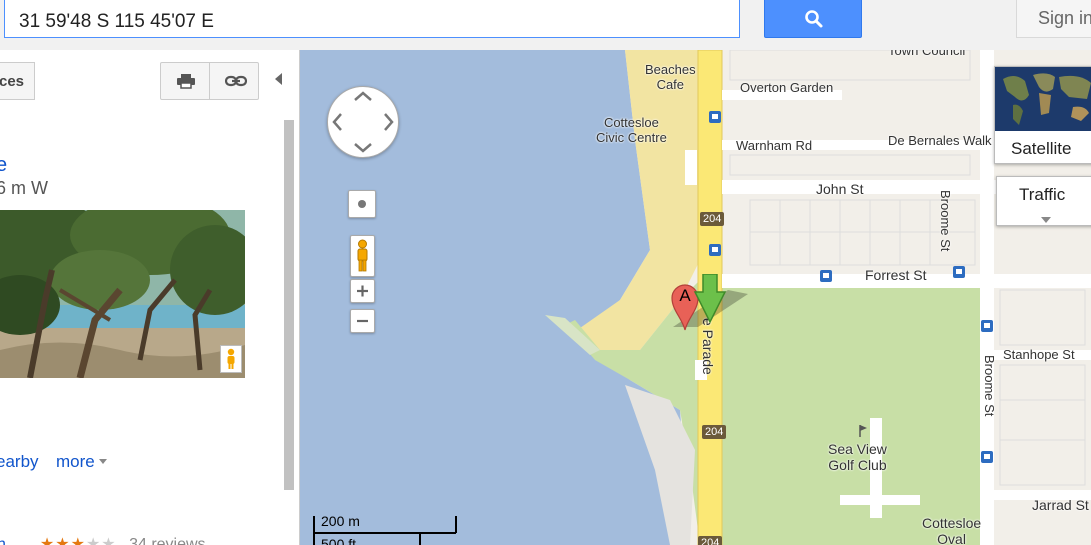 This screenshot has width=1091, height=545. I want to click on map-label-beaches-cafe-line2: Cafe, so click(670, 84).